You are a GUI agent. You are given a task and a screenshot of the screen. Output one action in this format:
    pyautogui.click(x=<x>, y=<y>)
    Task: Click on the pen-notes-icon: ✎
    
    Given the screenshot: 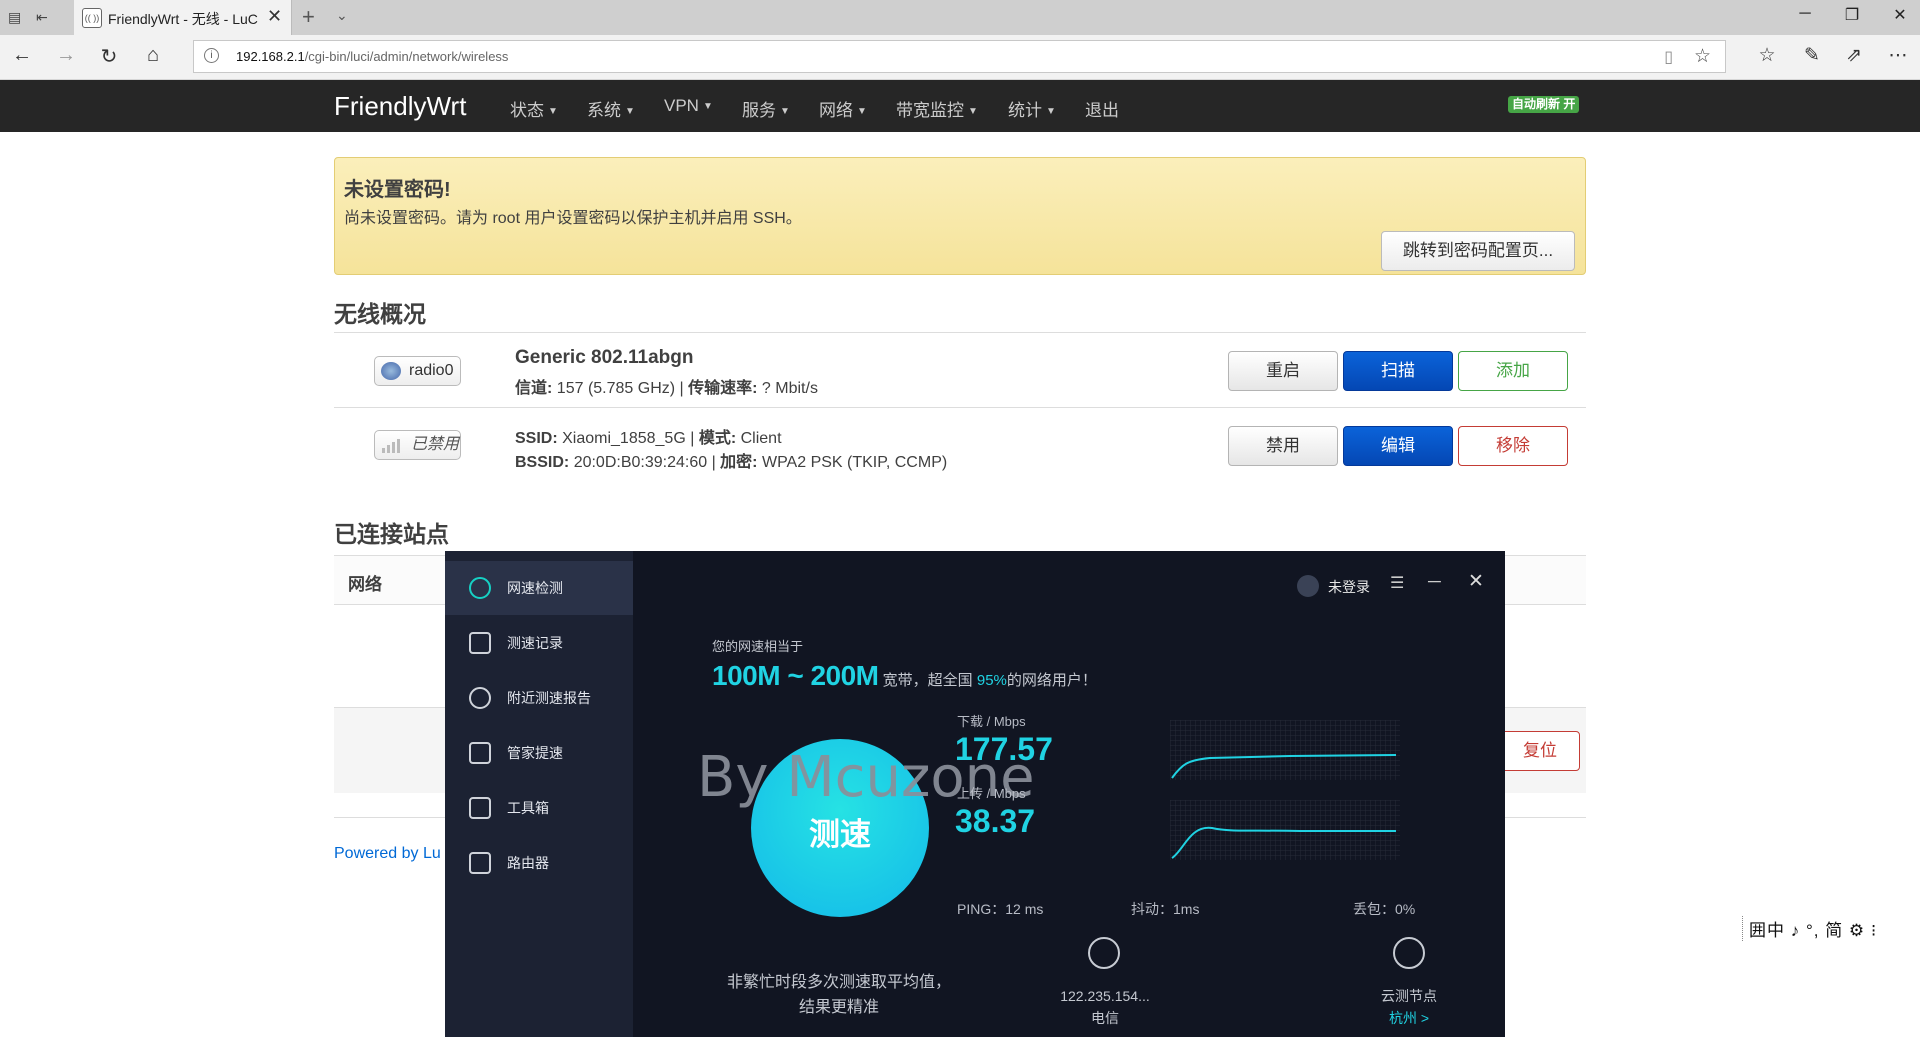 What is the action you would take?
    pyautogui.click(x=1812, y=55)
    